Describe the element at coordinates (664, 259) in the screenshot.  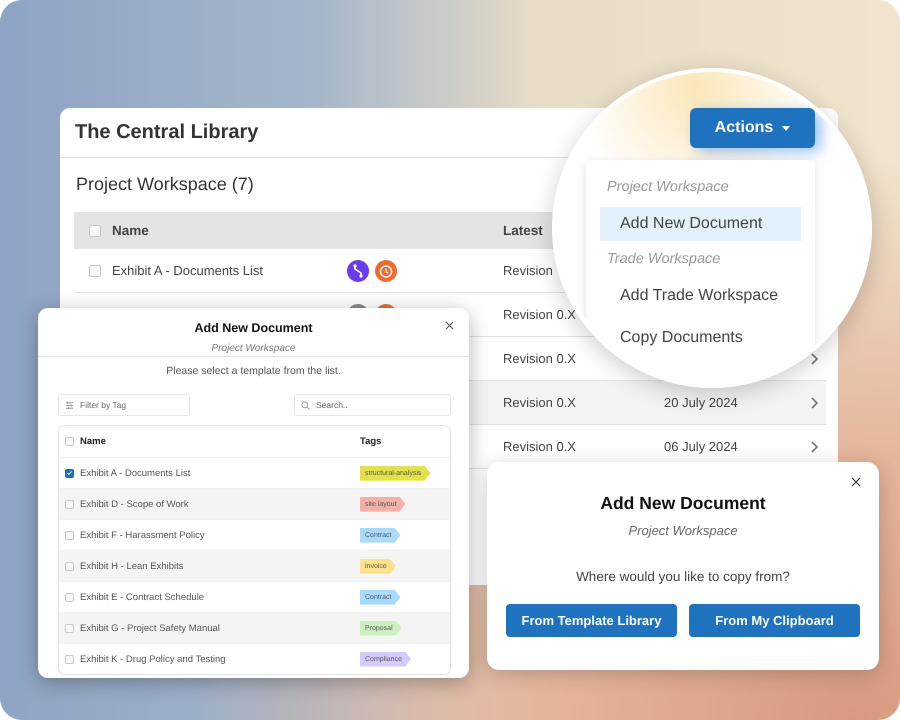
I see `menu-group-label: Trade Workspace` at that location.